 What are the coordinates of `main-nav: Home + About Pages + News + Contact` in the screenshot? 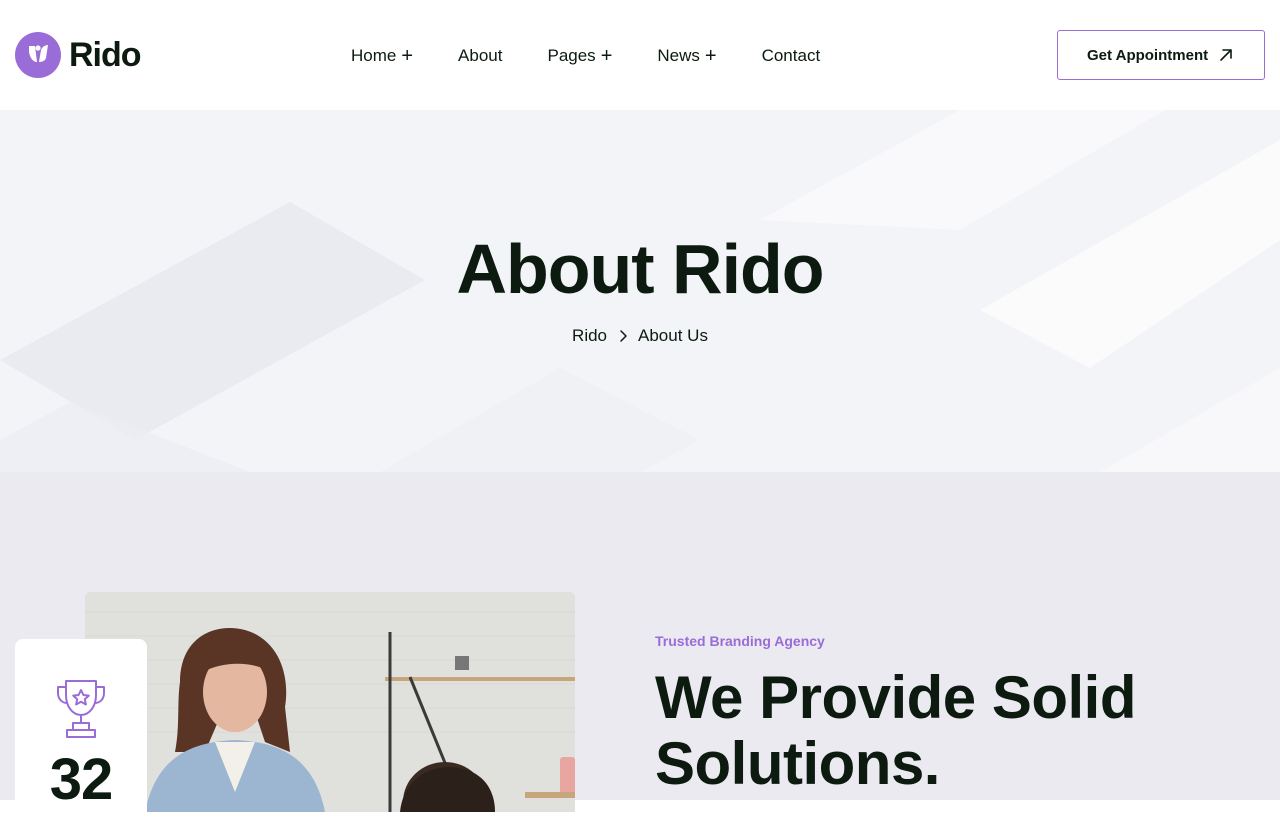 It's located at (585, 56).